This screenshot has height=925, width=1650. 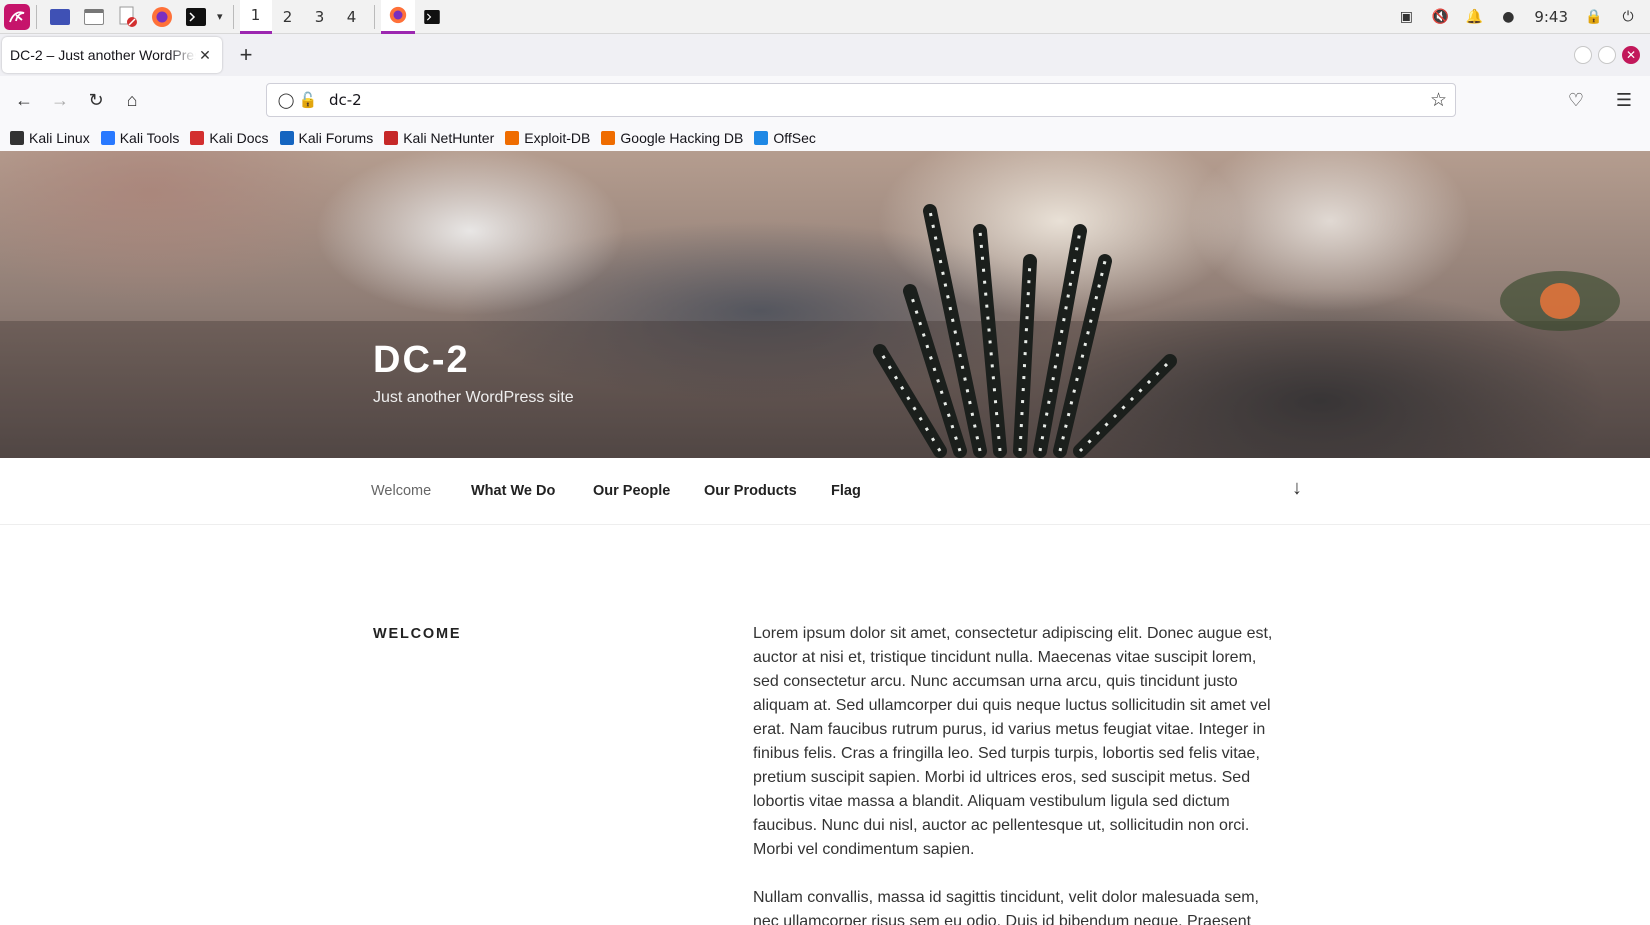 What do you see at coordinates (59, 137) in the screenshot?
I see `bookmark-label: Kali Linux` at bounding box center [59, 137].